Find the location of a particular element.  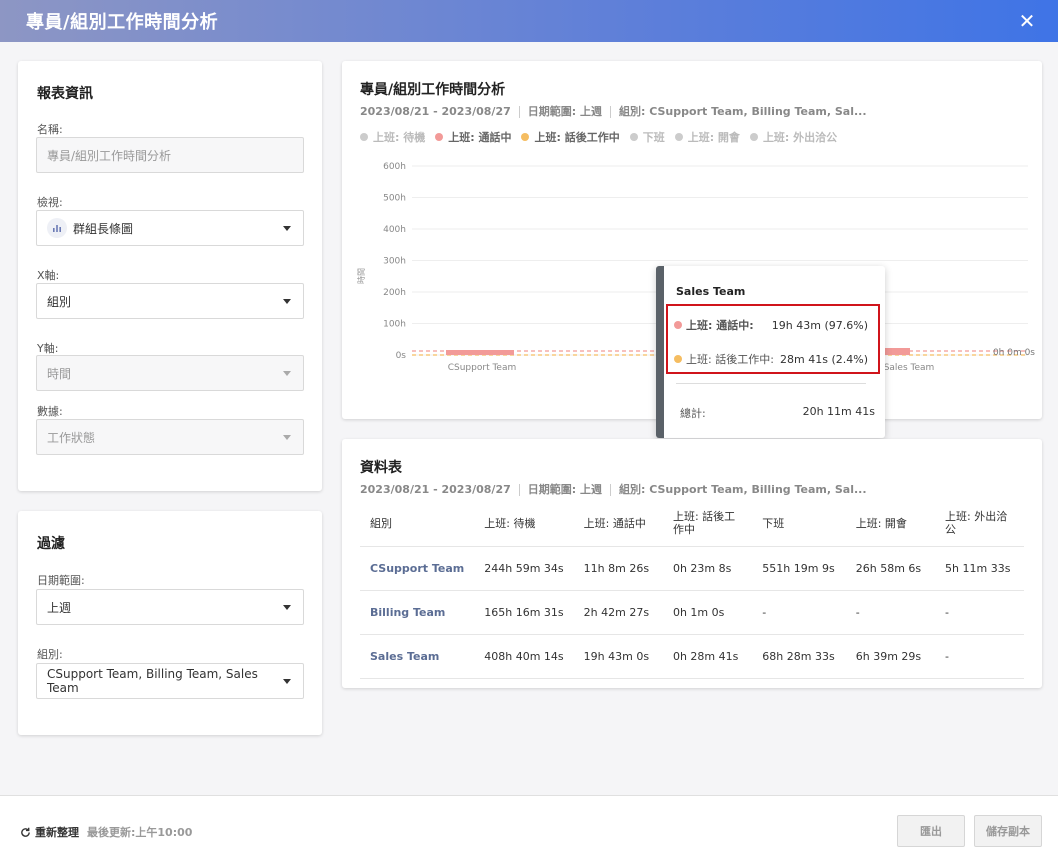

column-header: 上班: 話後工作中 is located at coordinates (707, 523).